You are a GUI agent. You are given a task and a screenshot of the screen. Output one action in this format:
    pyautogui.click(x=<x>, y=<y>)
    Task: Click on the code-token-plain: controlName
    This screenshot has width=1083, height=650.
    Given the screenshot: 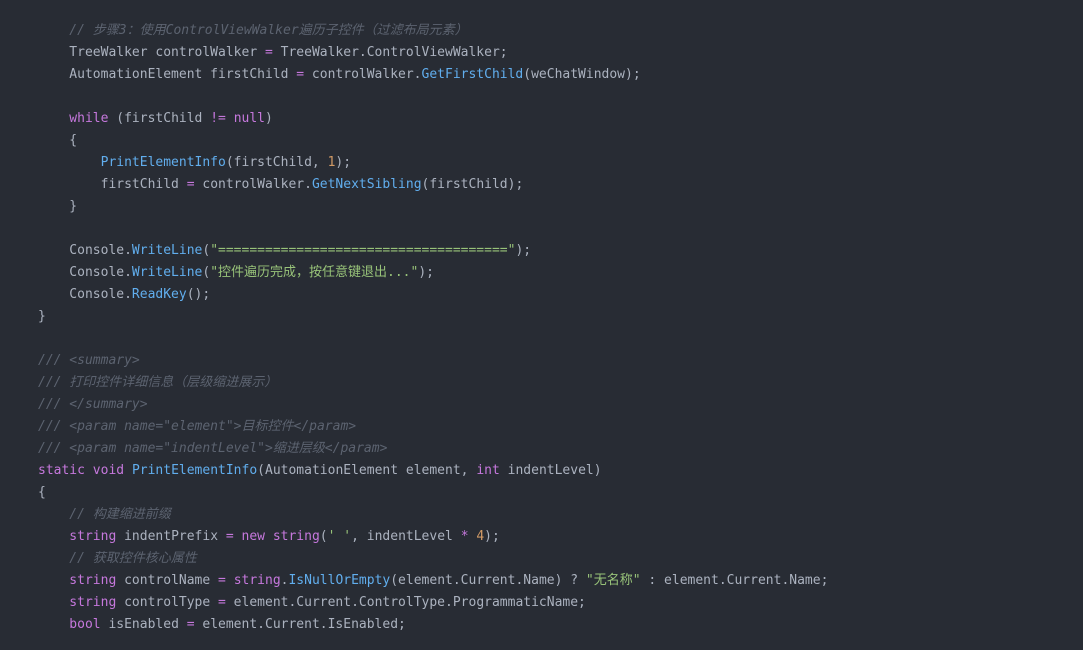 What is the action you would take?
    pyautogui.click(x=167, y=580)
    